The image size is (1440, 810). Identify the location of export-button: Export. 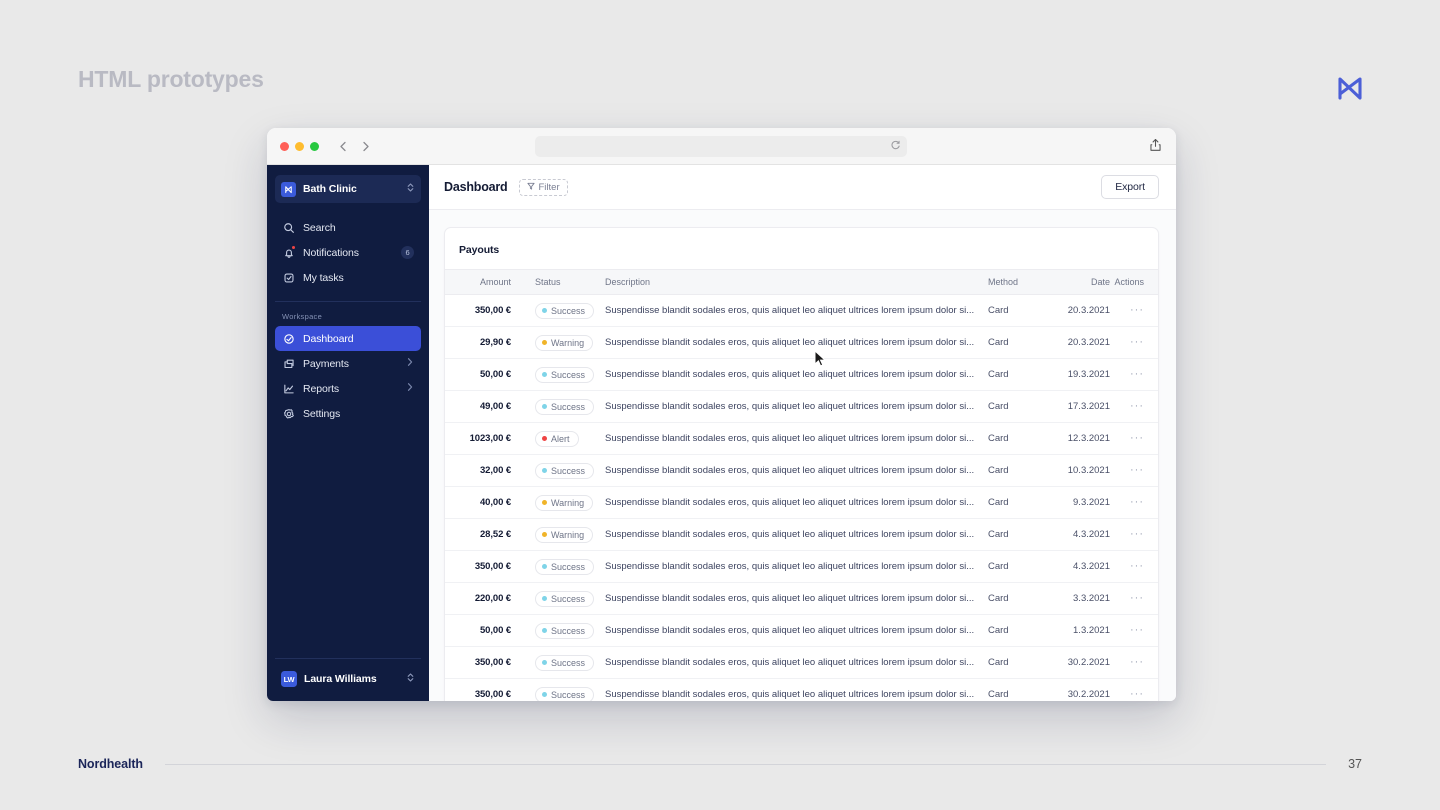
(1130, 187).